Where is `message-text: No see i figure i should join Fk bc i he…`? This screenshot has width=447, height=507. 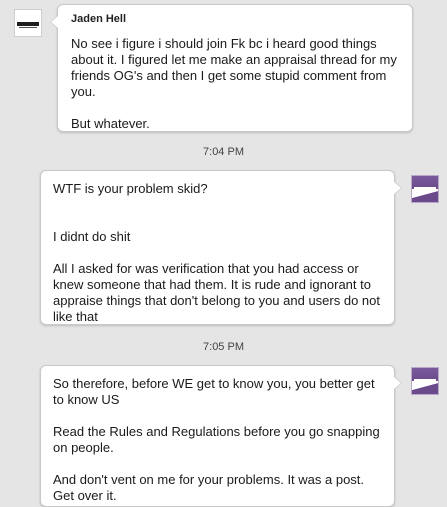 message-text: No see i figure i should join Fk bc i he… is located at coordinates (234, 67).